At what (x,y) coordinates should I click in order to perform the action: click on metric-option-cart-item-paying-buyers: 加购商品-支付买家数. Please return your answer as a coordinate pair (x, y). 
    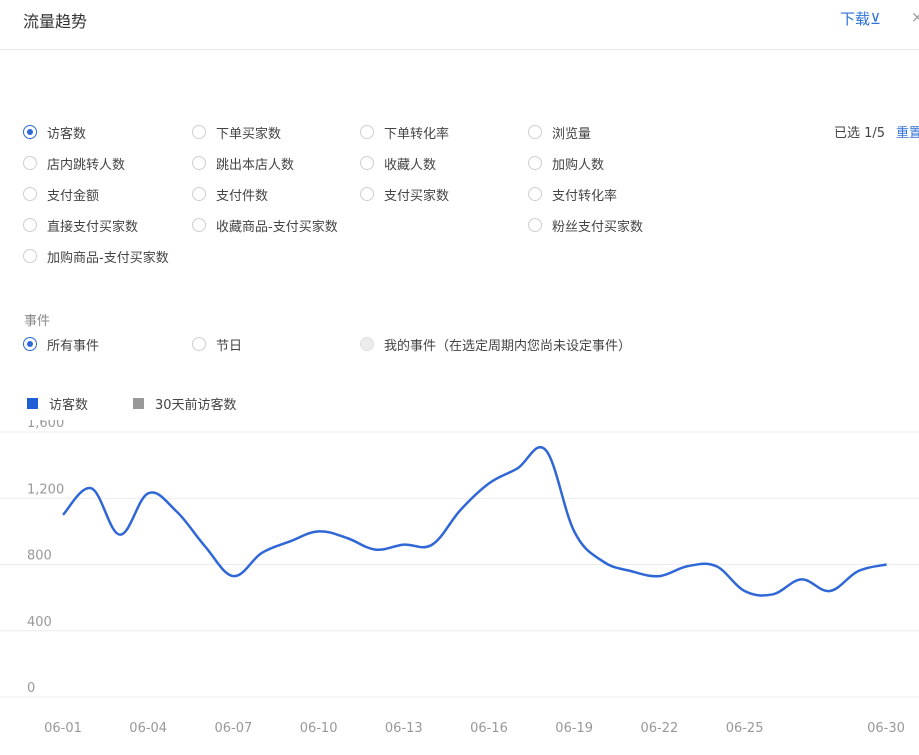
    Looking at the image, I should click on (96, 256).